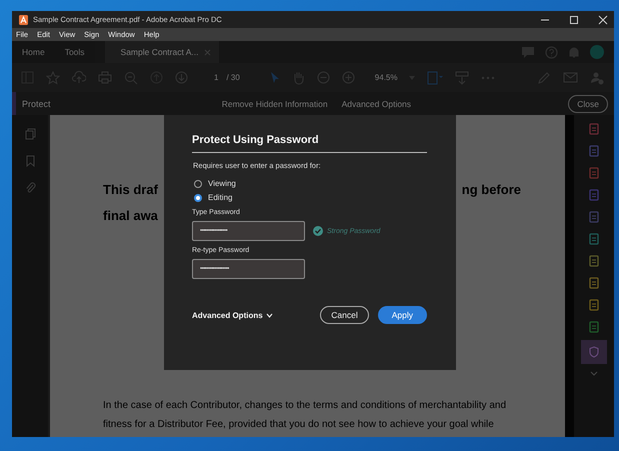 This screenshot has width=619, height=451. What do you see at coordinates (544, 77) in the screenshot?
I see `pen-icon` at bounding box center [544, 77].